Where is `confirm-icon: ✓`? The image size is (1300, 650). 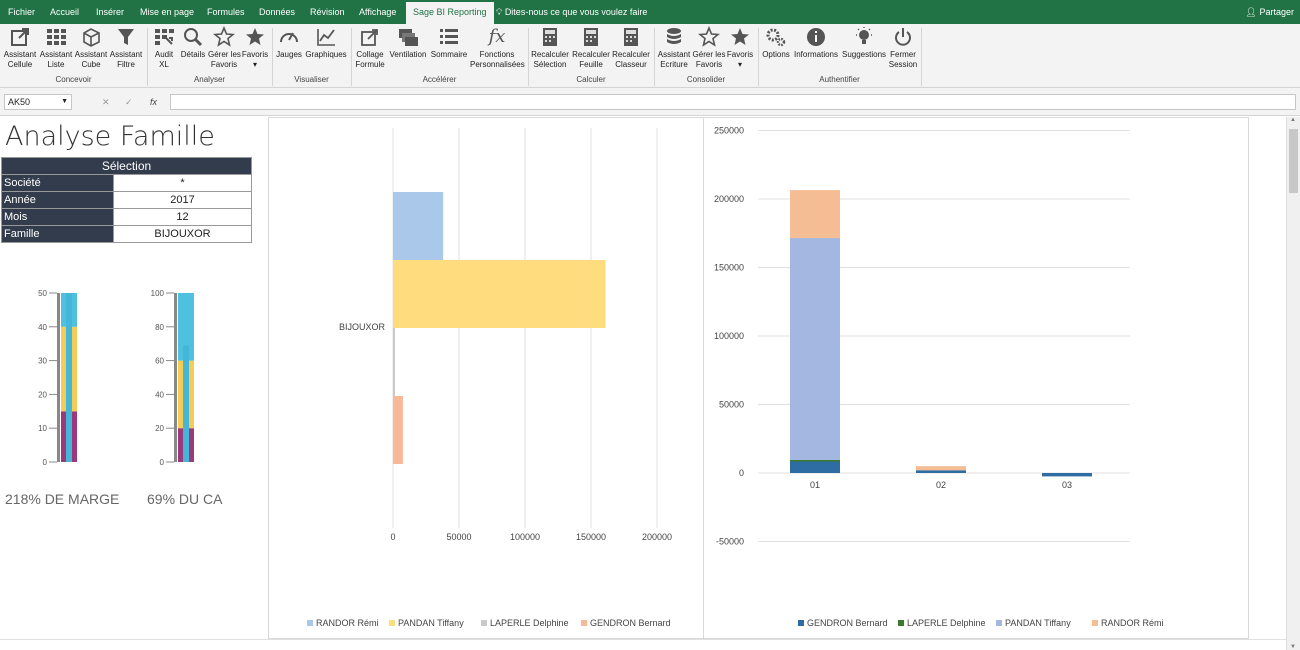
confirm-icon: ✓ is located at coordinates (129, 102).